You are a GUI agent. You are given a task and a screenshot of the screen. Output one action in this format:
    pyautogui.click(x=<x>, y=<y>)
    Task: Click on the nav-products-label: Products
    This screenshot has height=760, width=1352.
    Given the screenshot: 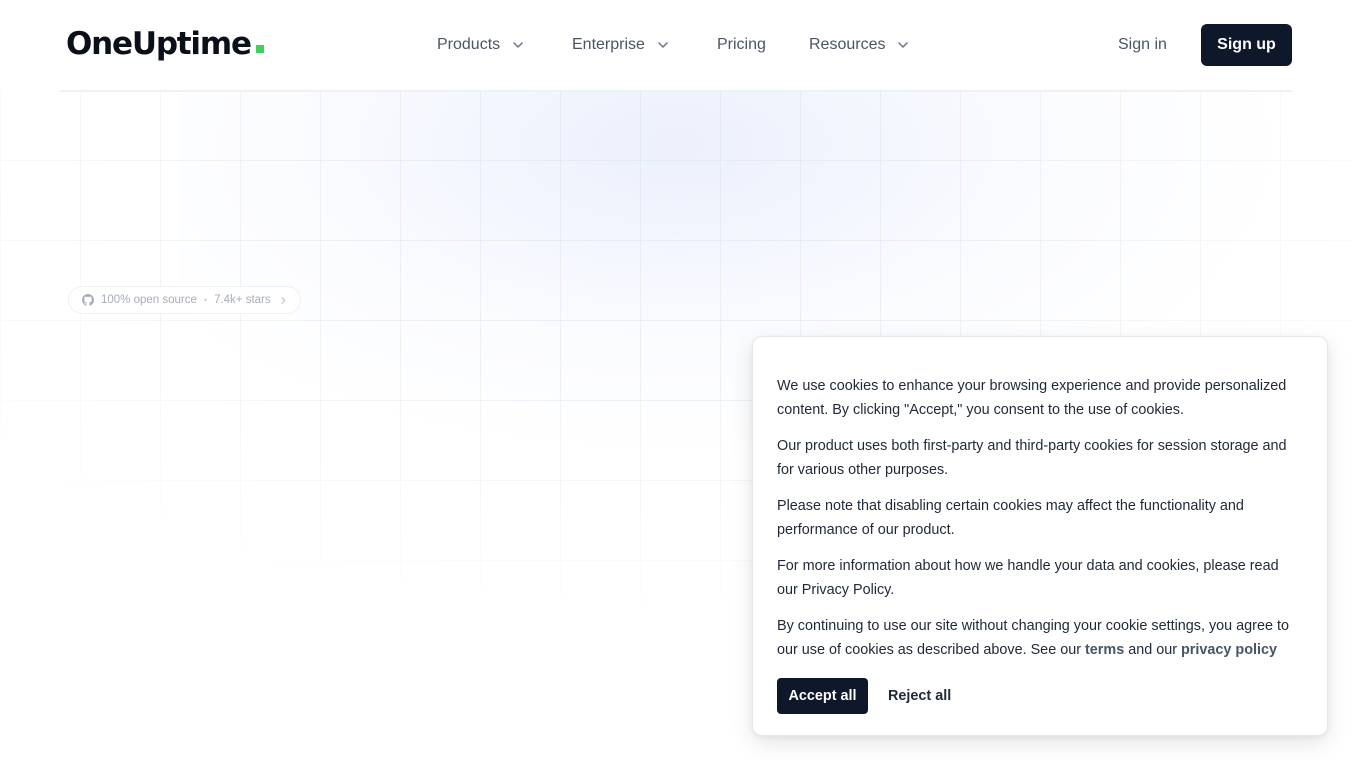 What is the action you would take?
    pyautogui.click(x=469, y=44)
    